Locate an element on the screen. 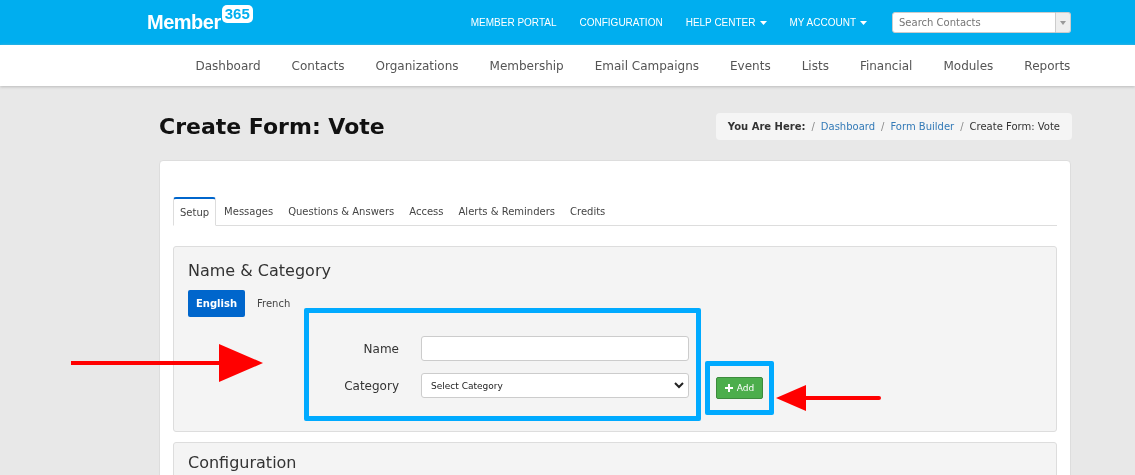 This screenshot has height=475, width=1135. chevron-icon is located at coordinates (679, 385).